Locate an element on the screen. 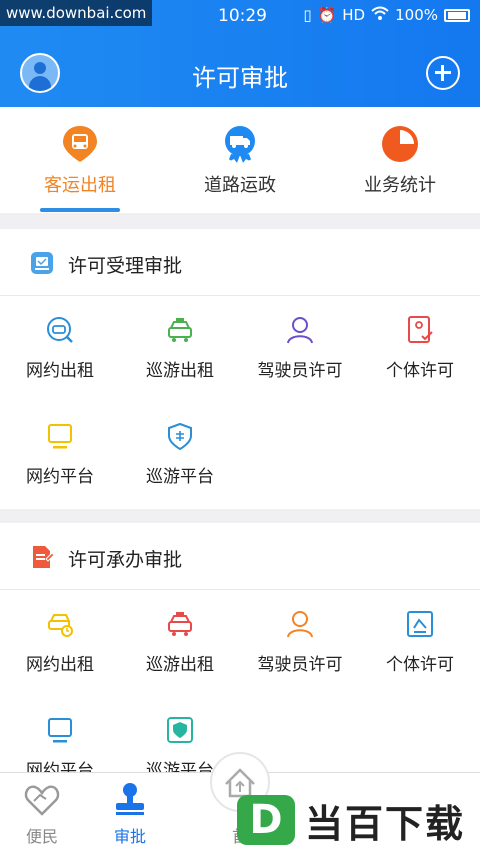 This screenshot has height=853, width=480. grid-item-label: 巡游平台 is located at coordinates (180, 477).